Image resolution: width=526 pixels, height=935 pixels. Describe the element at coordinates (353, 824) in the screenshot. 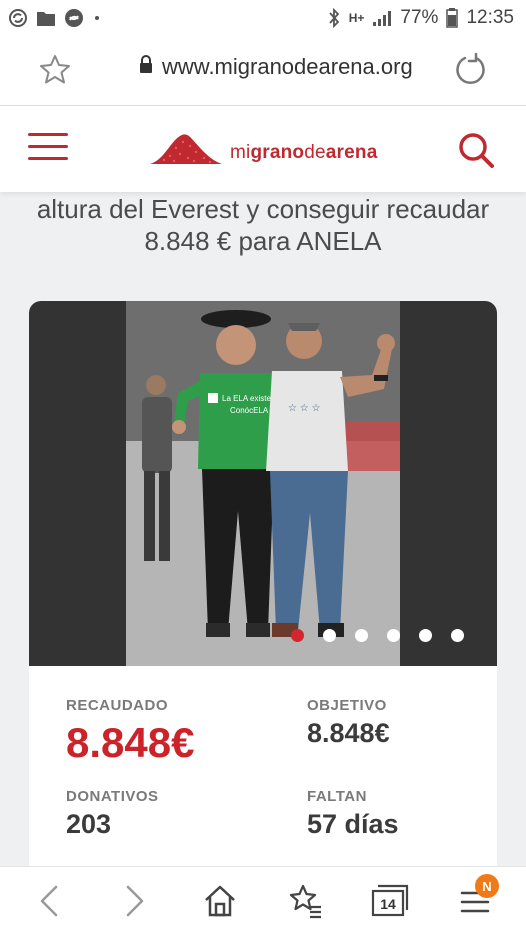

I see `remaining-value: 57 días` at that location.